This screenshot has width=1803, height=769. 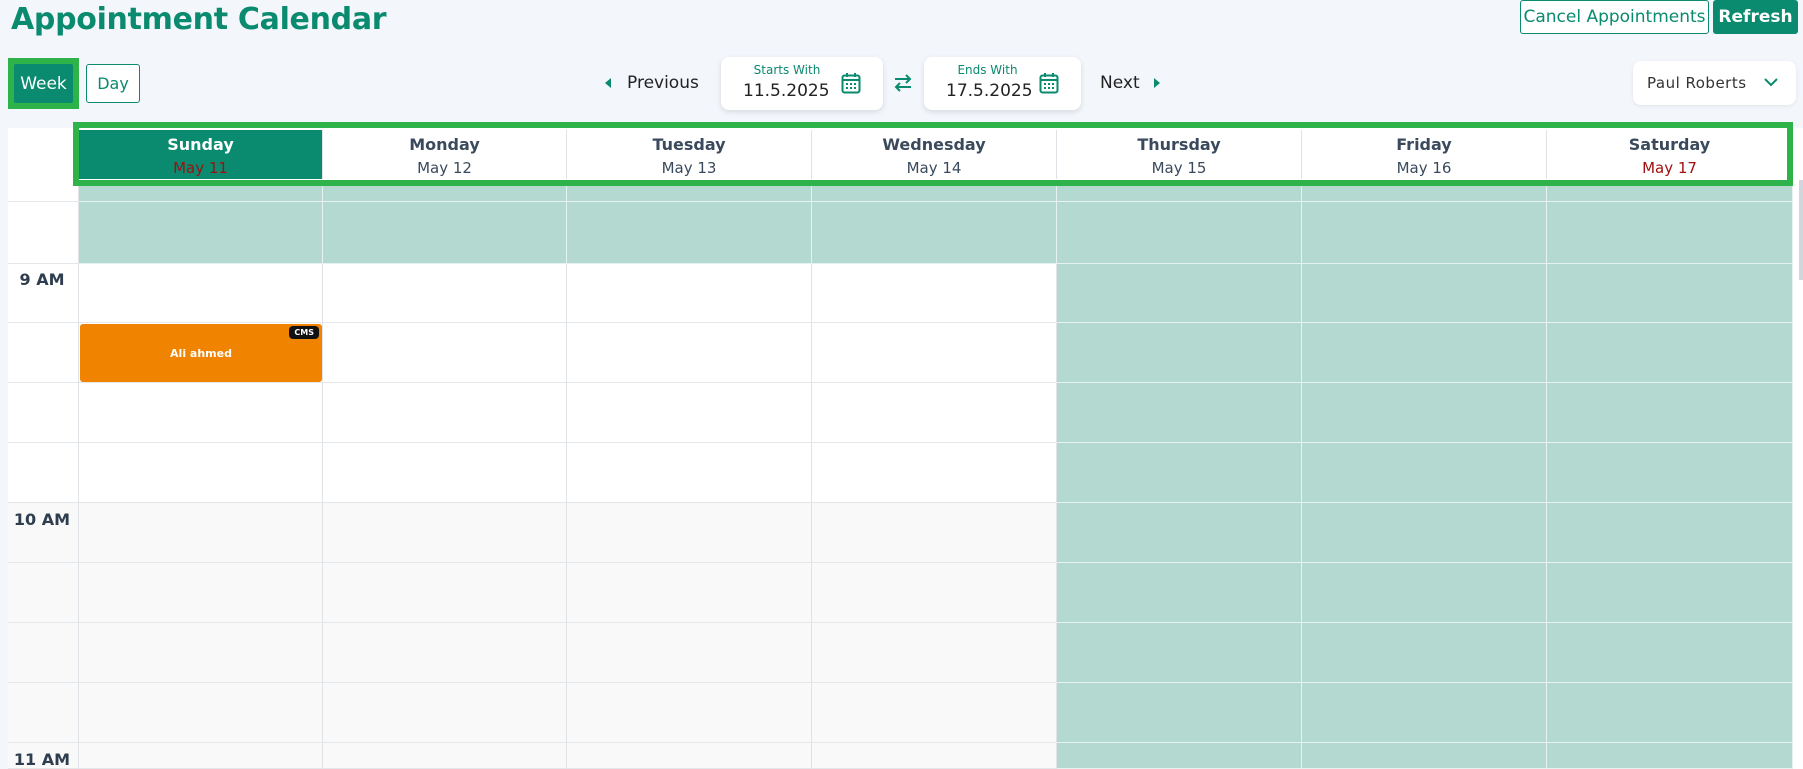 I want to click on day-header-saturday: Saturday May 17, so click(x=1670, y=154).